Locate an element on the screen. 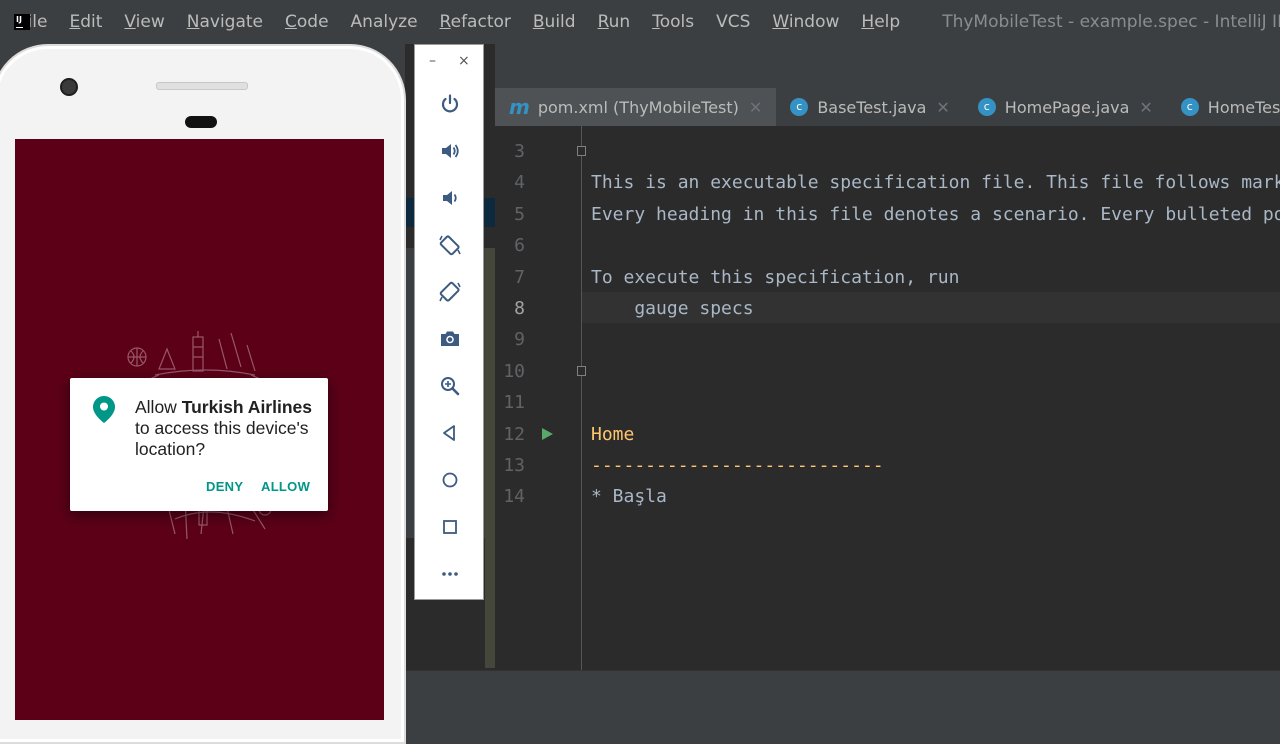 Image resolution: width=1280 pixels, height=744 pixels. menu-label: ile is located at coordinates (37, 22).